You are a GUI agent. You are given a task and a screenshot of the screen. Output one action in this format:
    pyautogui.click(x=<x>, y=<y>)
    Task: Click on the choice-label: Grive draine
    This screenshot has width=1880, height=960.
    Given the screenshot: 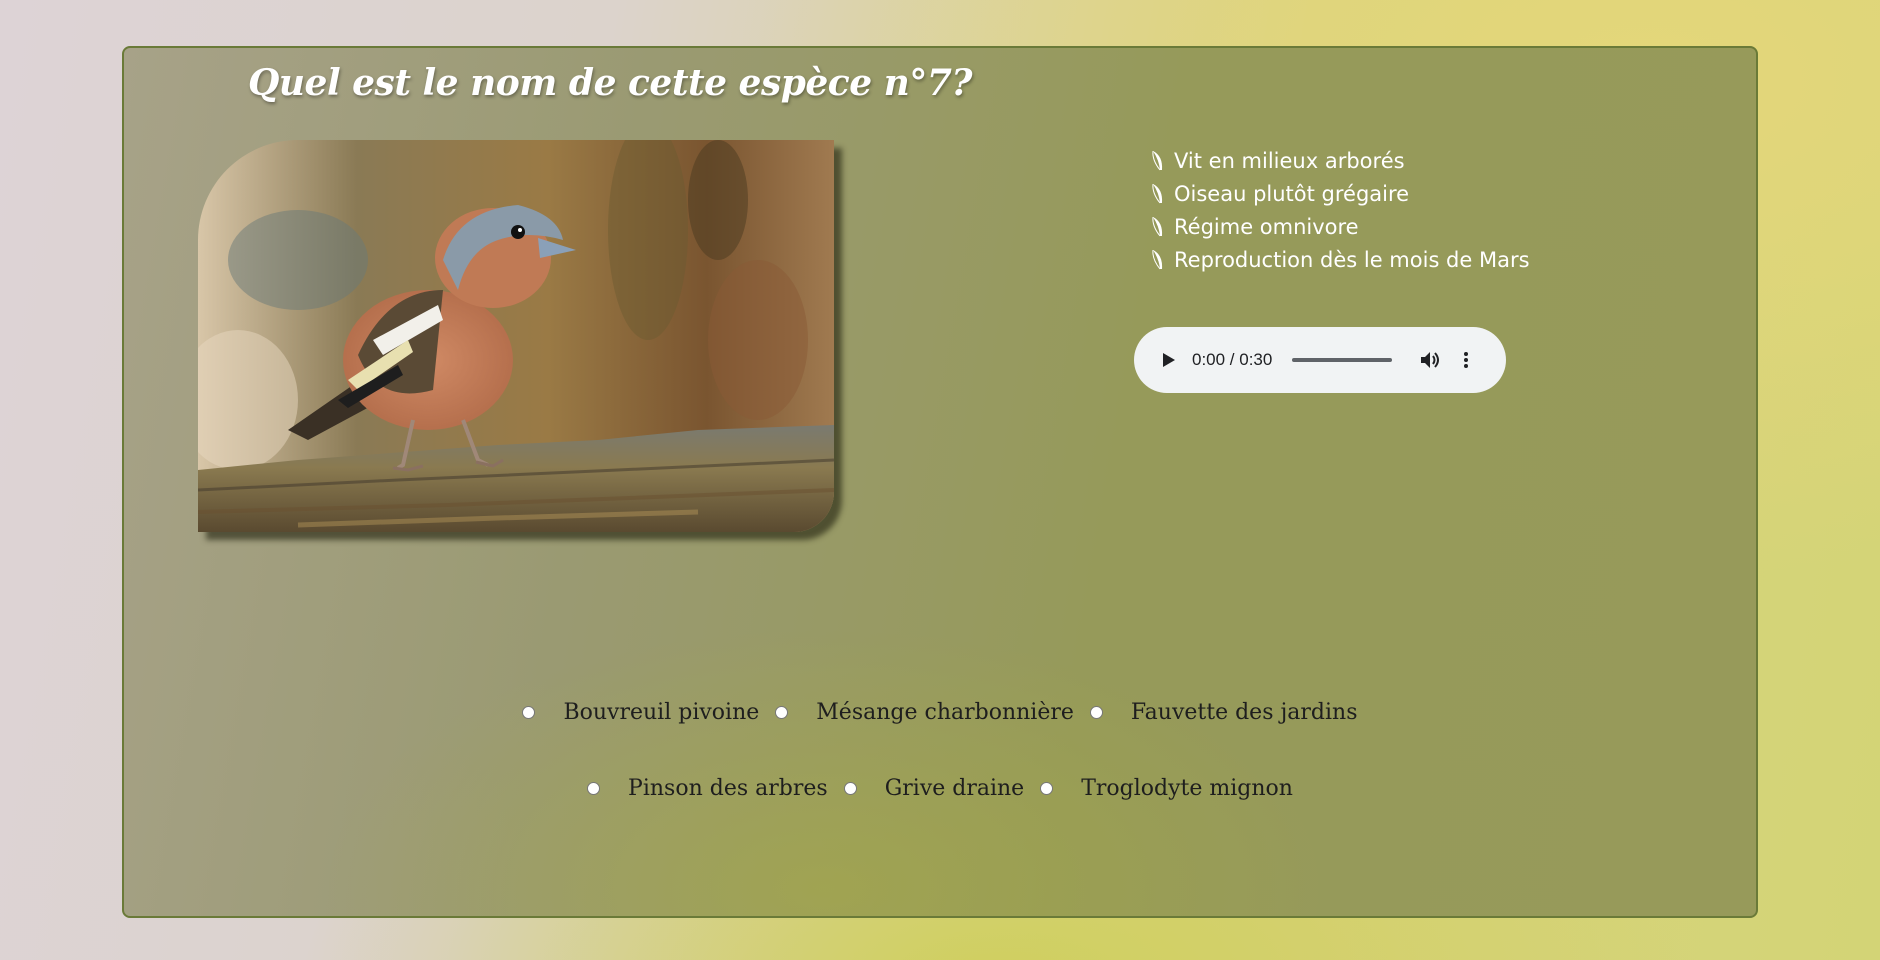 What is the action you would take?
    pyautogui.click(x=955, y=788)
    